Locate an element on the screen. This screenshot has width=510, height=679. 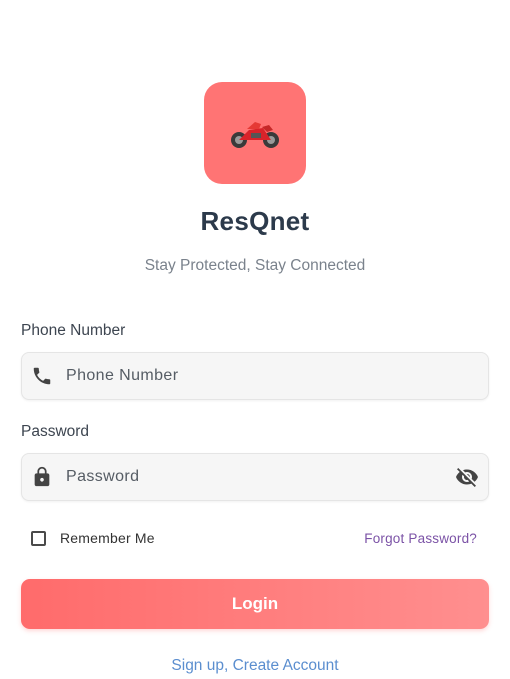
remember-row: Remember Me Forgot Password? is located at coordinates (254, 538).